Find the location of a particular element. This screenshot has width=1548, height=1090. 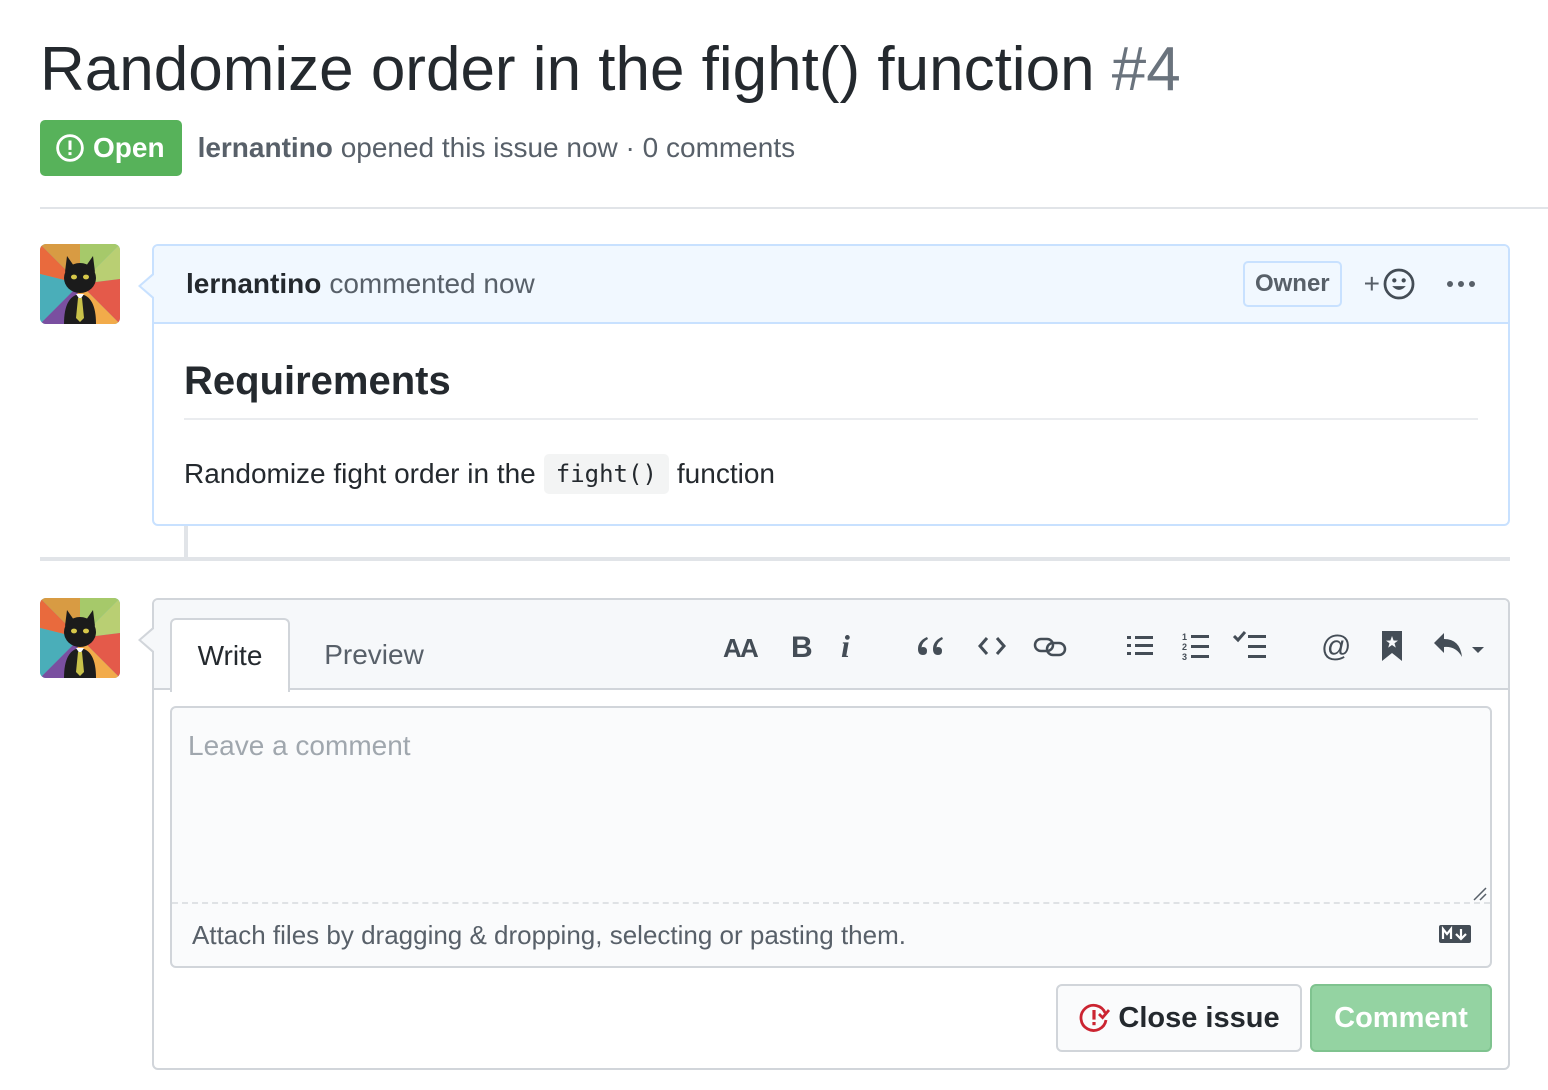

svg-text: A is located at coordinates (749, 647).